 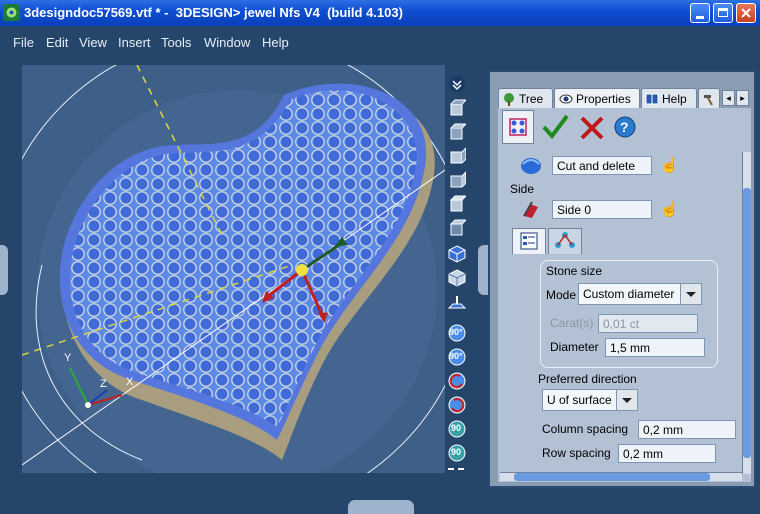 What do you see at coordinates (531, 209) in the screenshot?
I see `side-flag-icon` at bounding box center [531, 209].